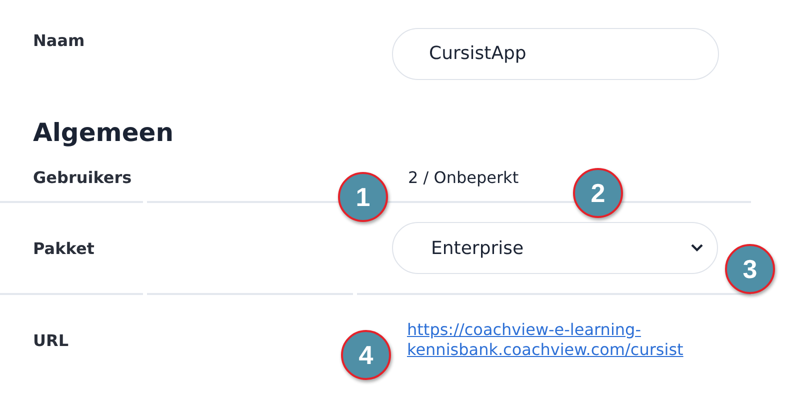 This screenshot has width=796, height=404. What do you see at coordinates (64, 248) in the screenshot?
I see `field-label: Pakket` at bounding box center [64, 248].